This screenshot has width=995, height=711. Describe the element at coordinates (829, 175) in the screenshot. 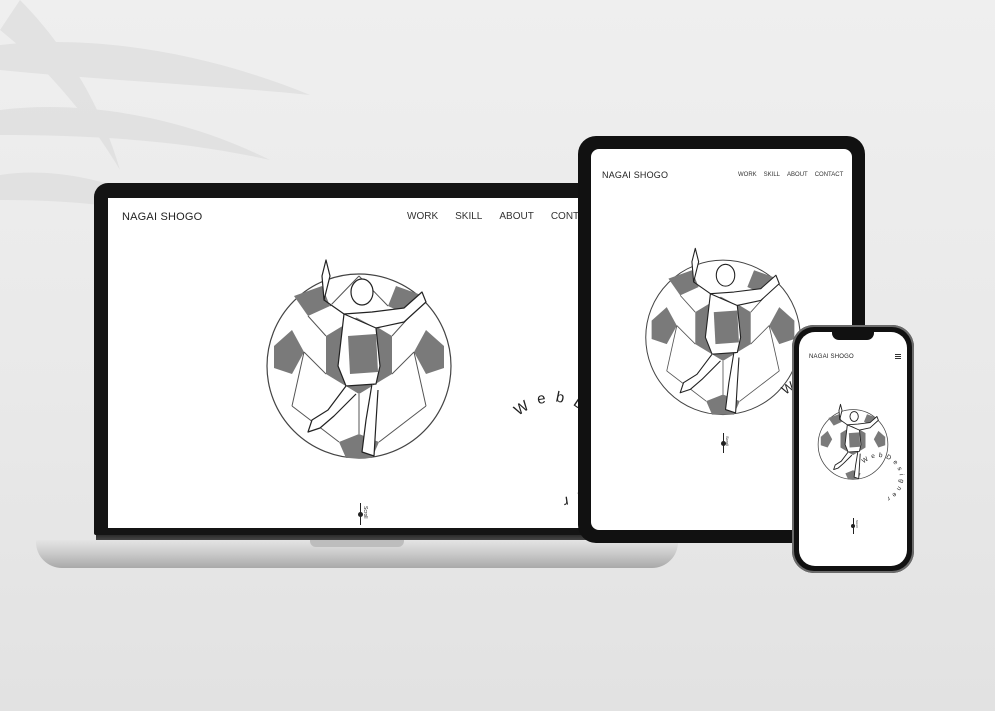

I see `nav-contact: CONTACT` at that location.